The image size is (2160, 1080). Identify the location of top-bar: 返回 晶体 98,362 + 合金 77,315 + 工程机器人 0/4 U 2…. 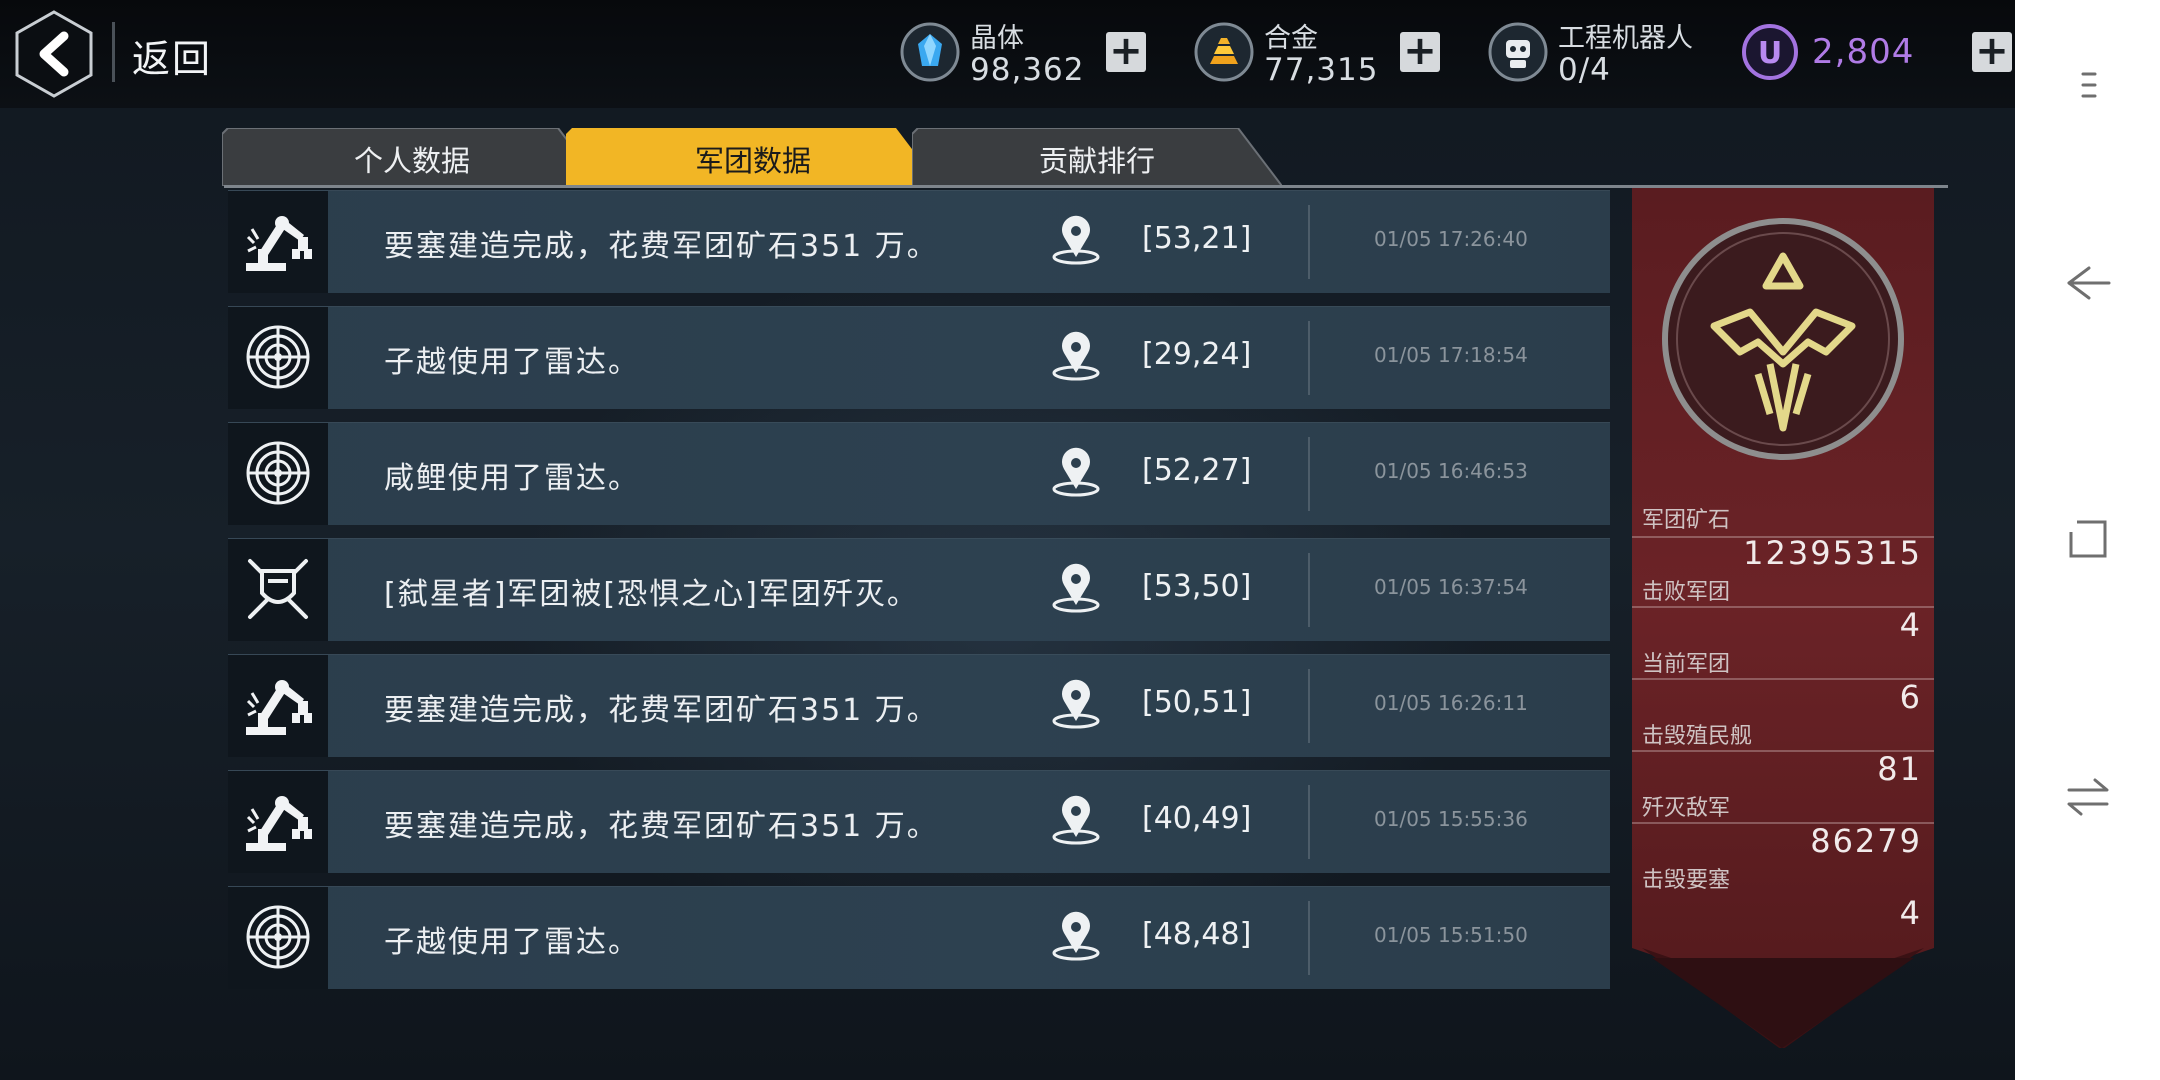
(1007, 54).